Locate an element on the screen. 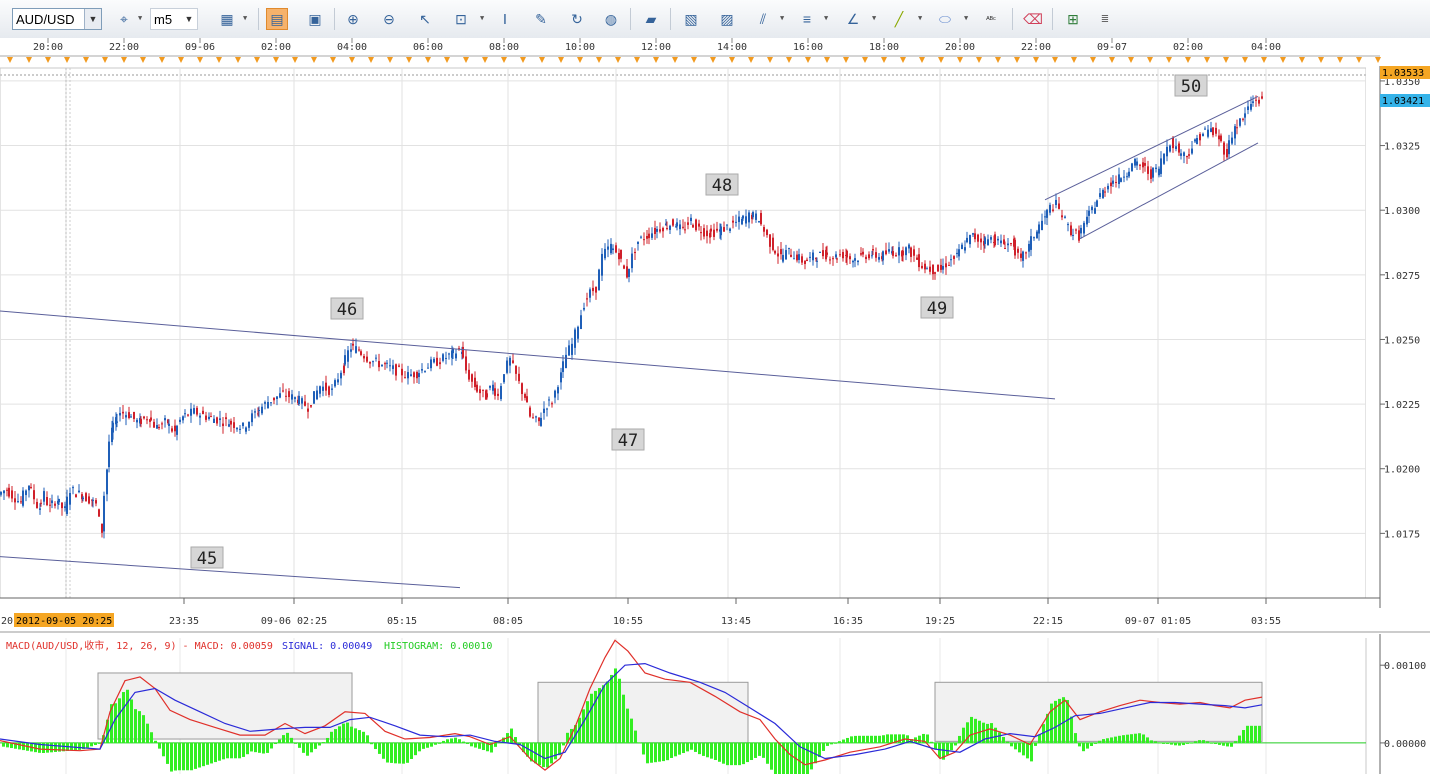 This screenshot has height=774, width=1430. properties-icon: ✎ is located at coordinates (541, 19).